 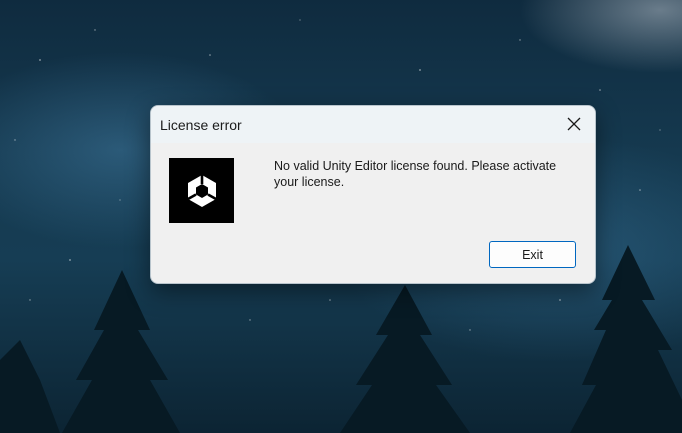 I want to click on unity-logo-icon, so click(x=201, y=190).